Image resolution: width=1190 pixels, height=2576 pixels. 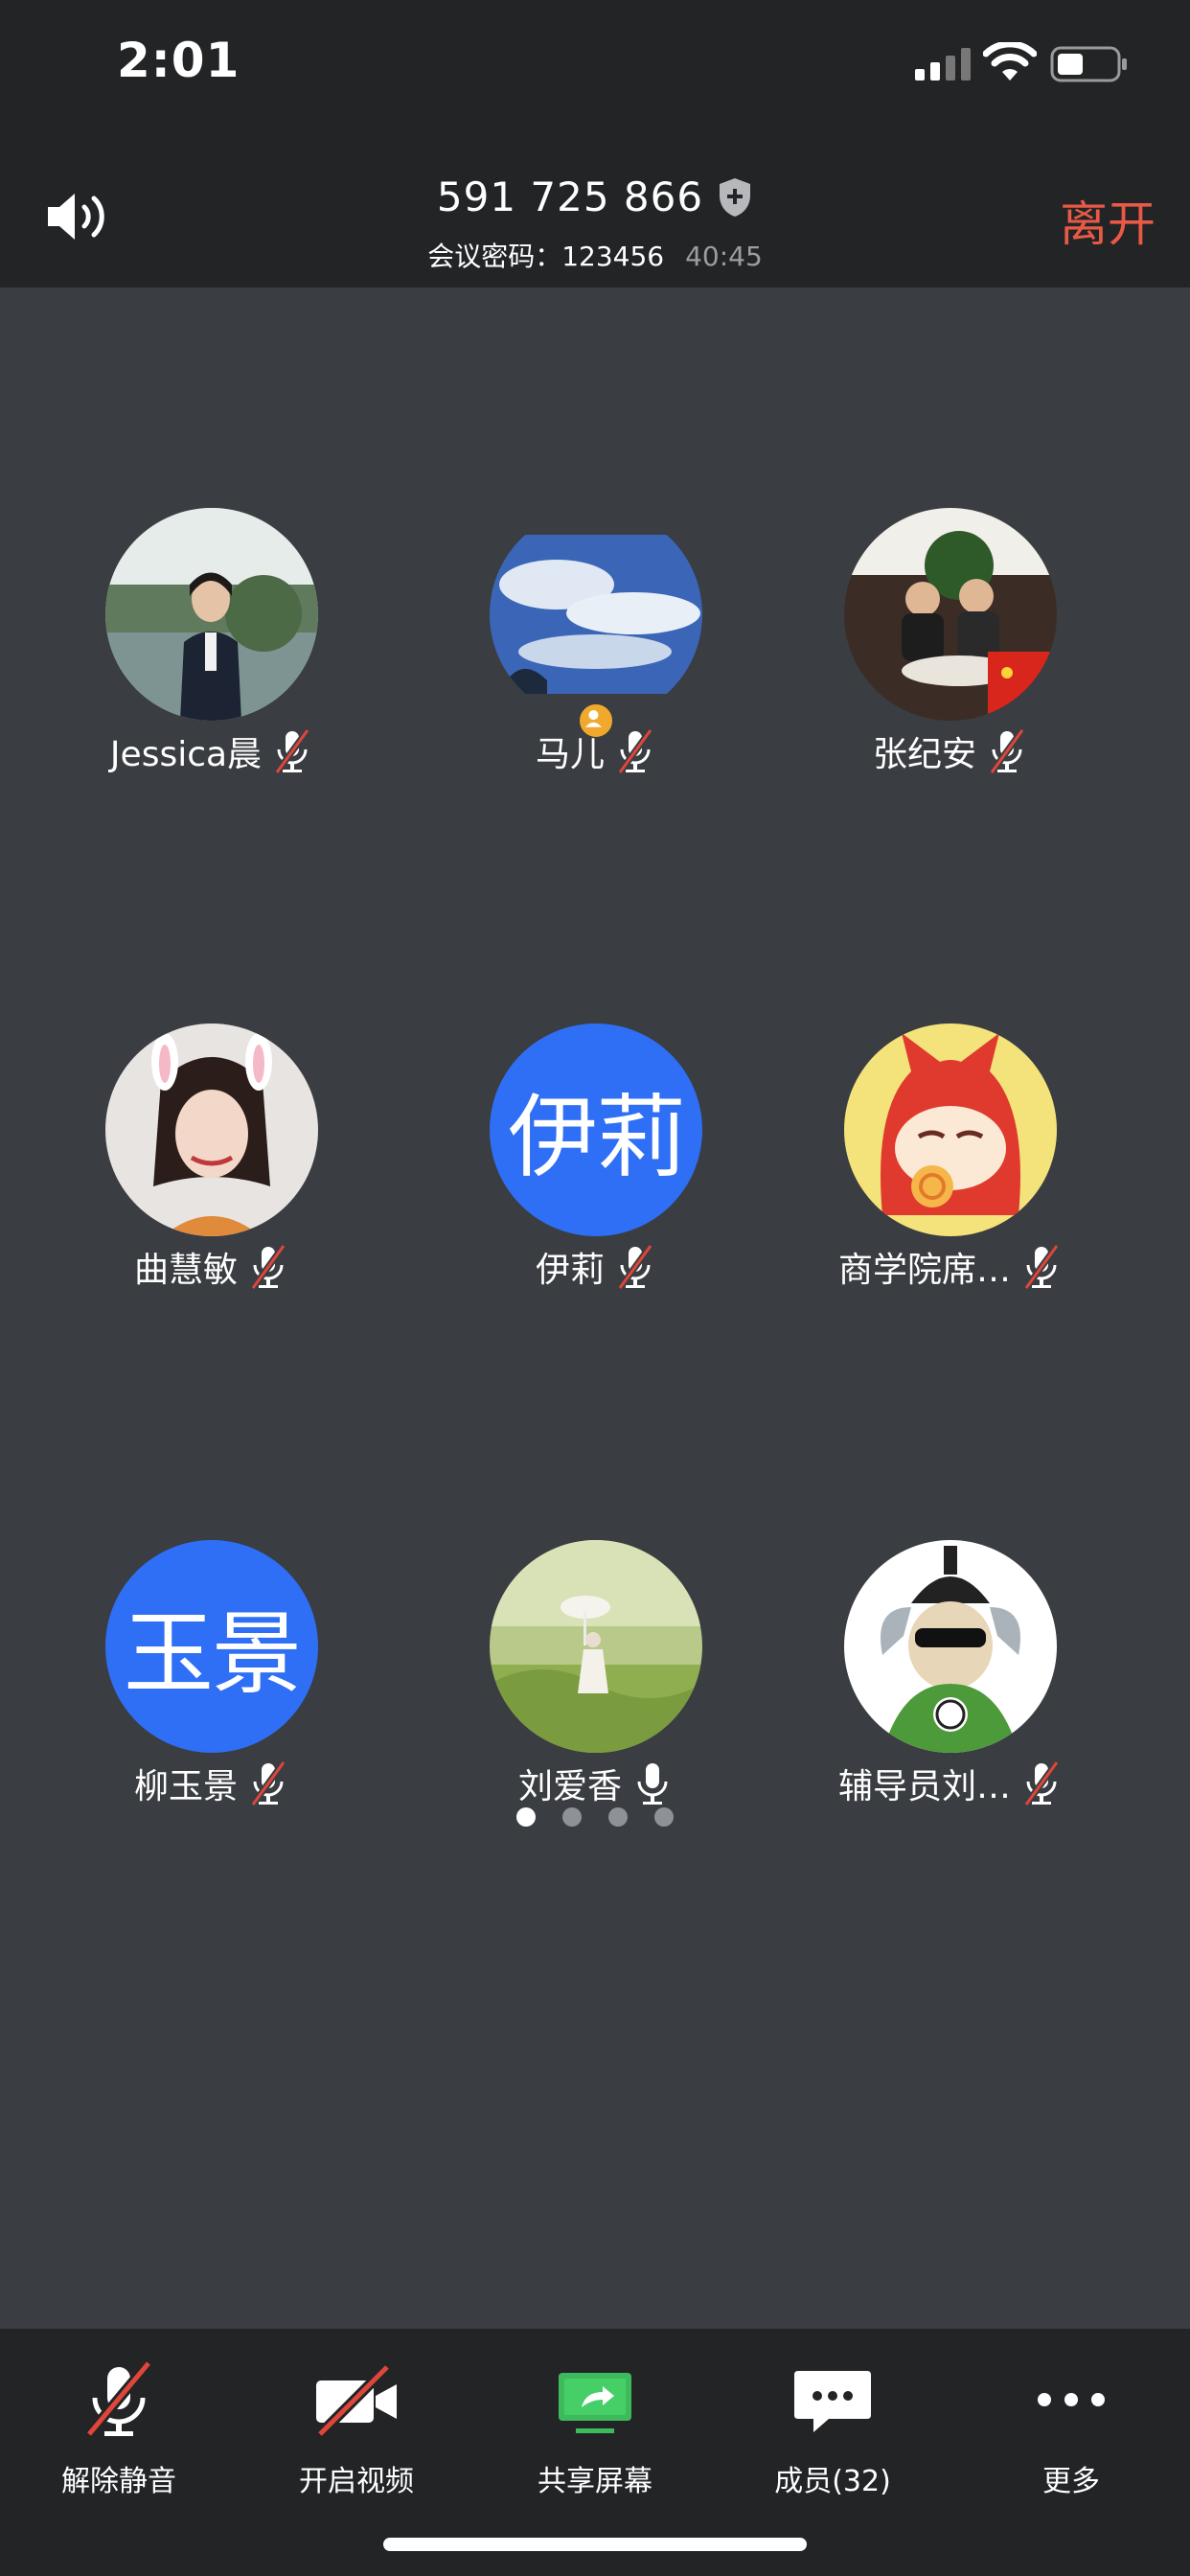 I want to click on participant-tile: 刘爱香, so click(x=595, y=1684).